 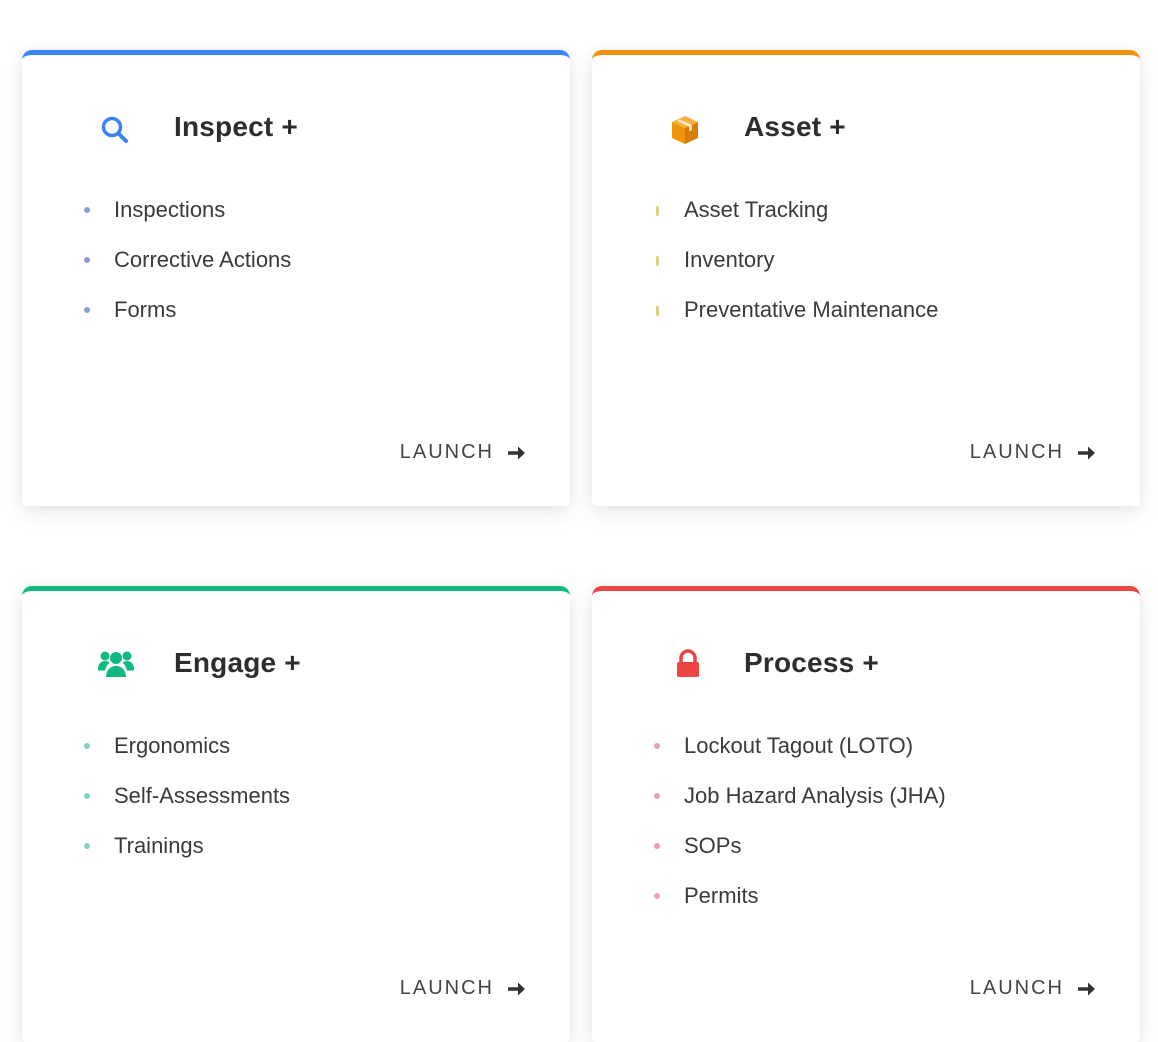 I want to click on list-item: Trainings, so click(x=187, y=858).